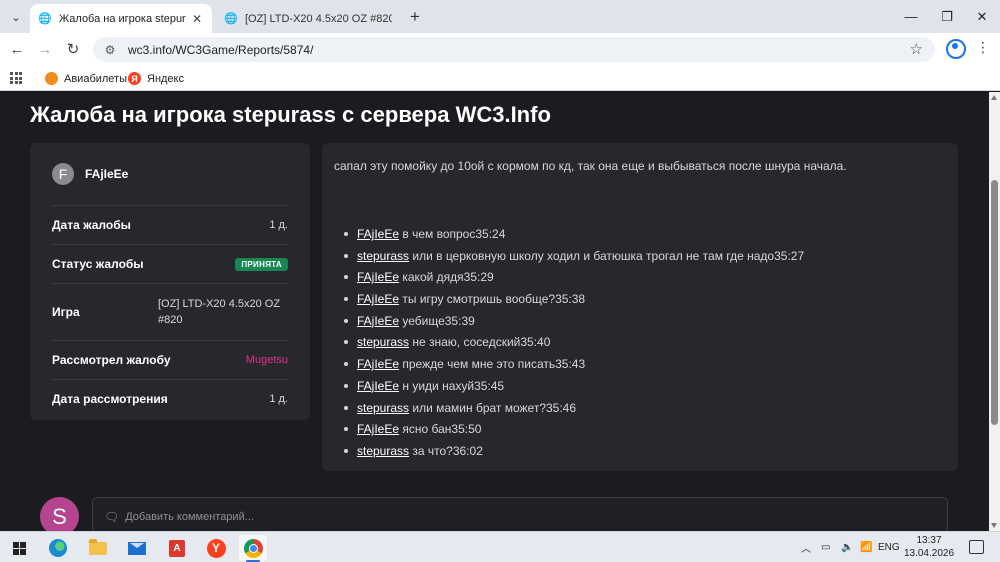 The image size is (1000, 562). I want to click on back-button: ←, so click(17, 49).